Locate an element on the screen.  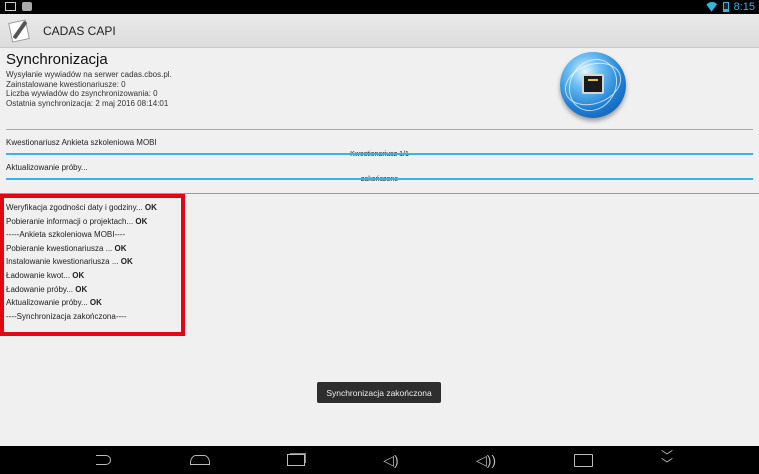
clock: 8:15 is located at coordinates (744, 7).